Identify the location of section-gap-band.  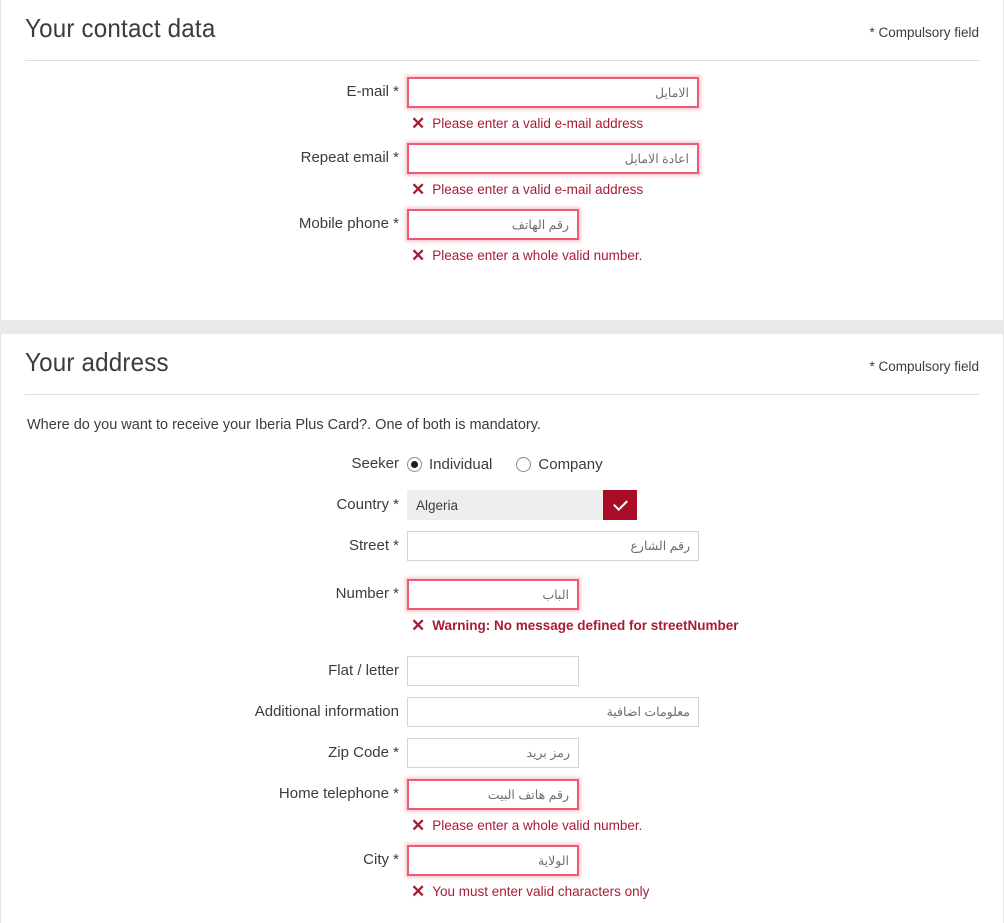
(502, 327).